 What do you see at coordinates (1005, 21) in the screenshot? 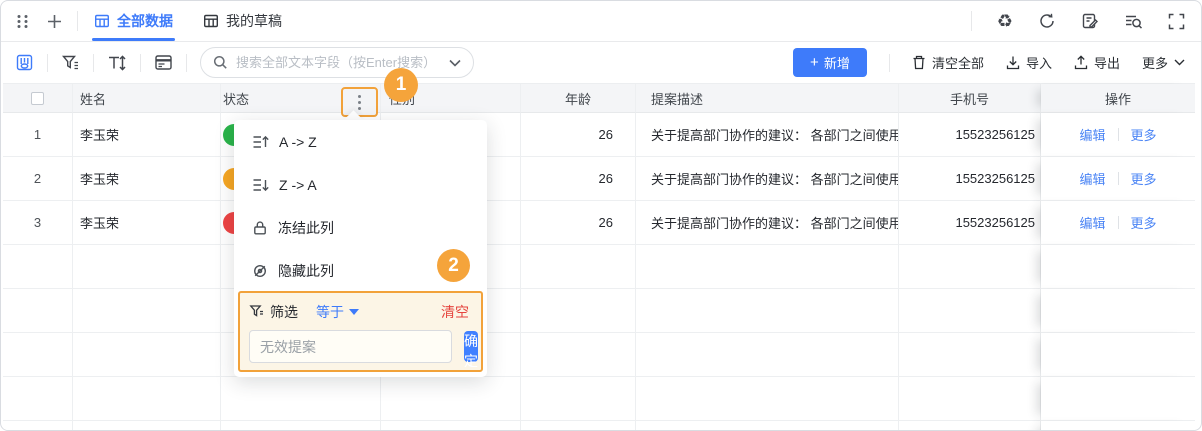
I see `recycle-bin-icon: ♻` at bounding box center [1005, 21].